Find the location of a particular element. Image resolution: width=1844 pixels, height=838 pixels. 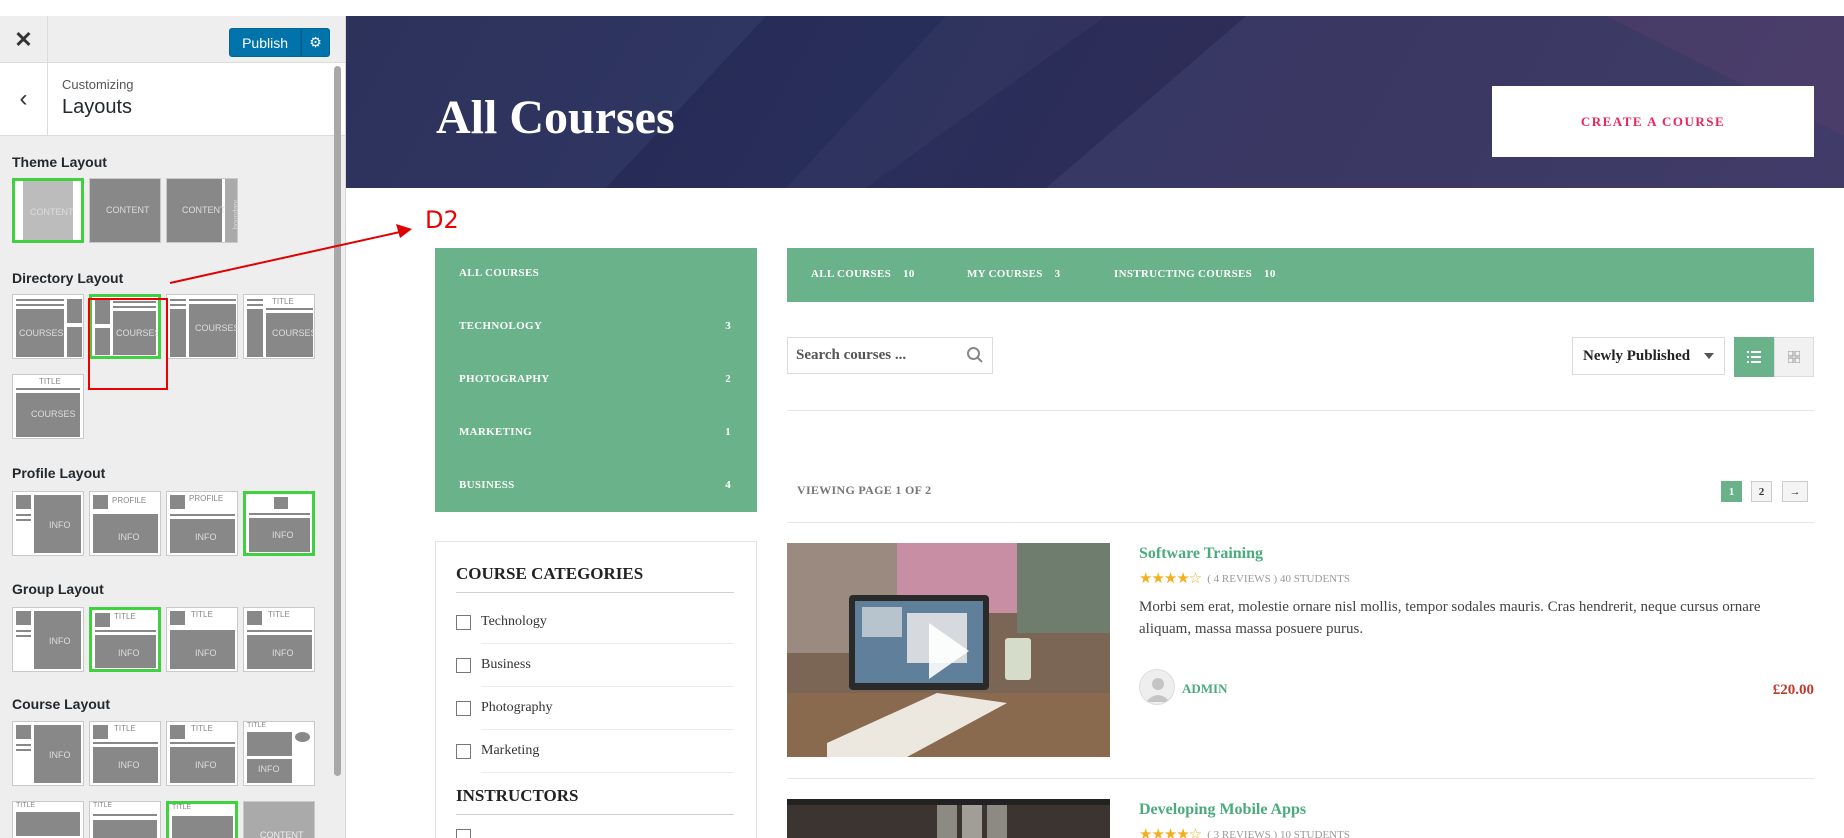

close-icon: ✕ is located at coordinates (23, 39).